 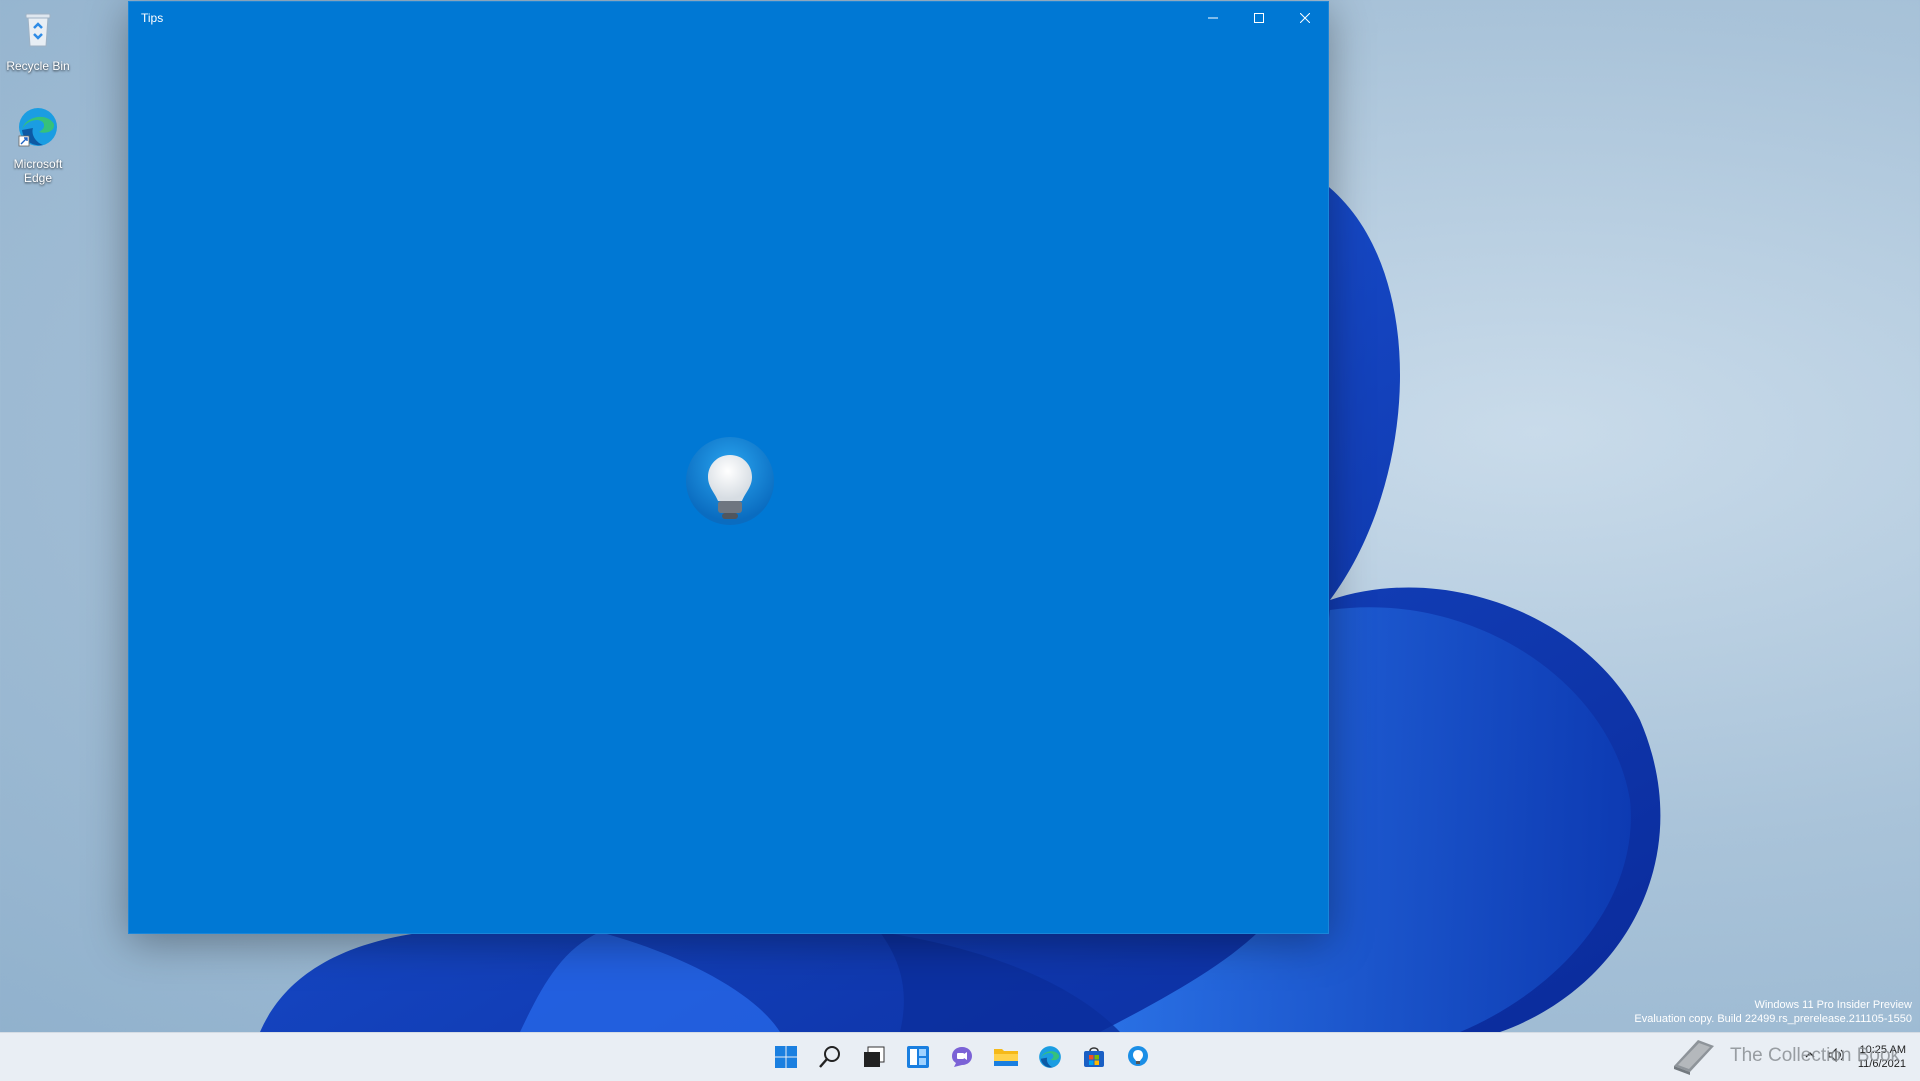 I want to click on close-button, so click(x=1305, y=18).